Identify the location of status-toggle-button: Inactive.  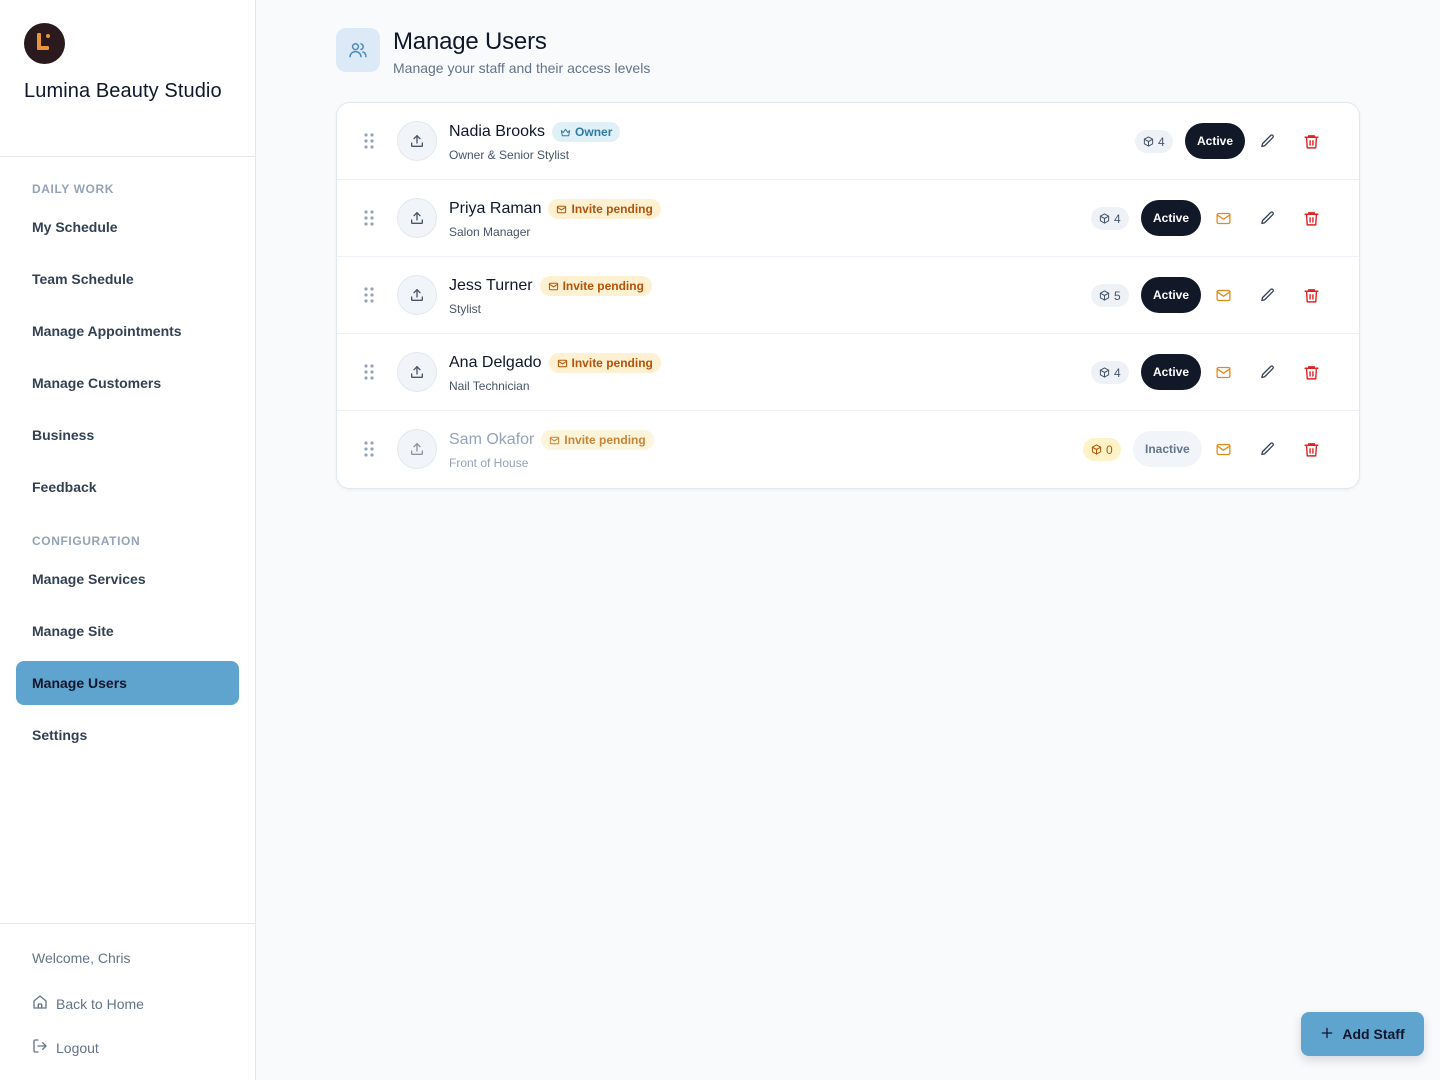
(1167, 449).